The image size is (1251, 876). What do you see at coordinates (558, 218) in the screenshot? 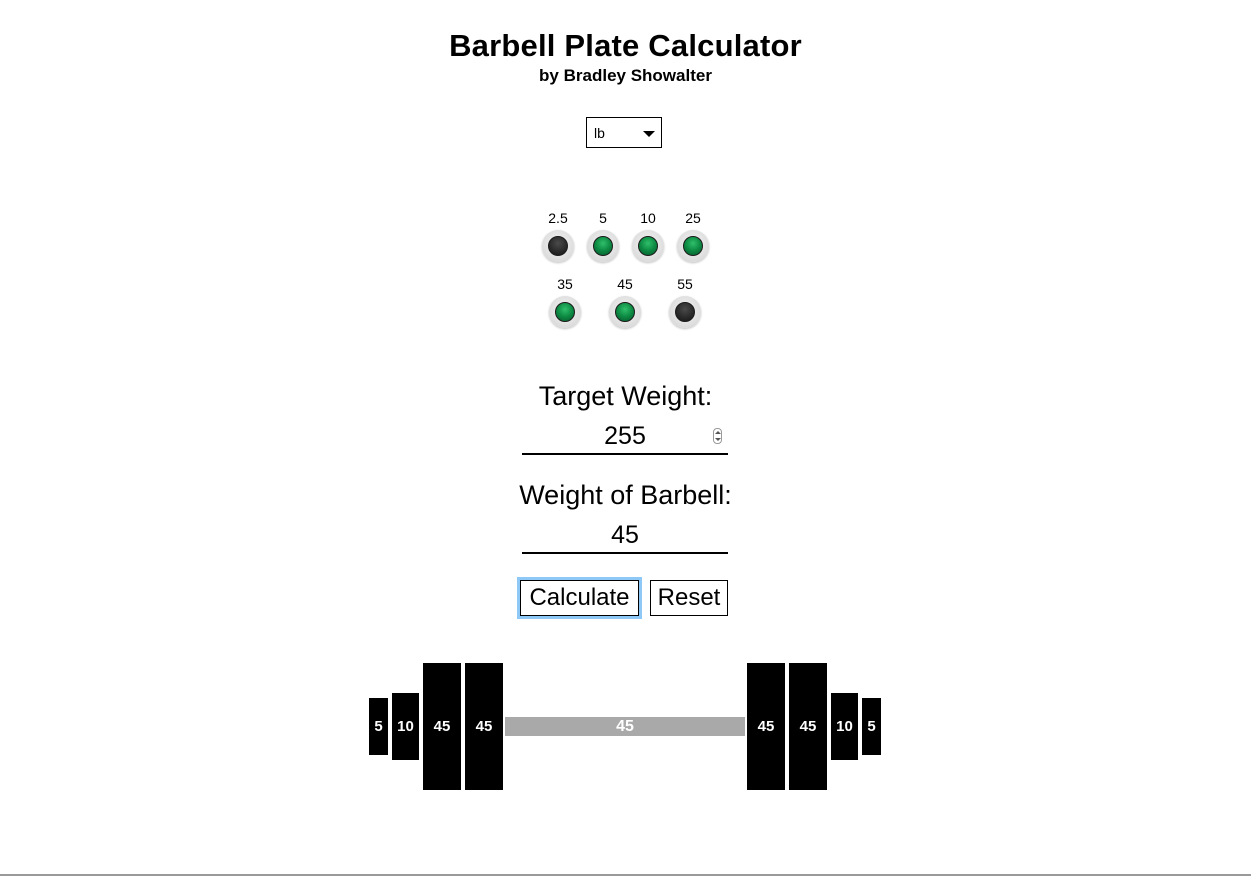
I see `plate-toggle-label: 2.5` at bounding box center [558, 218].